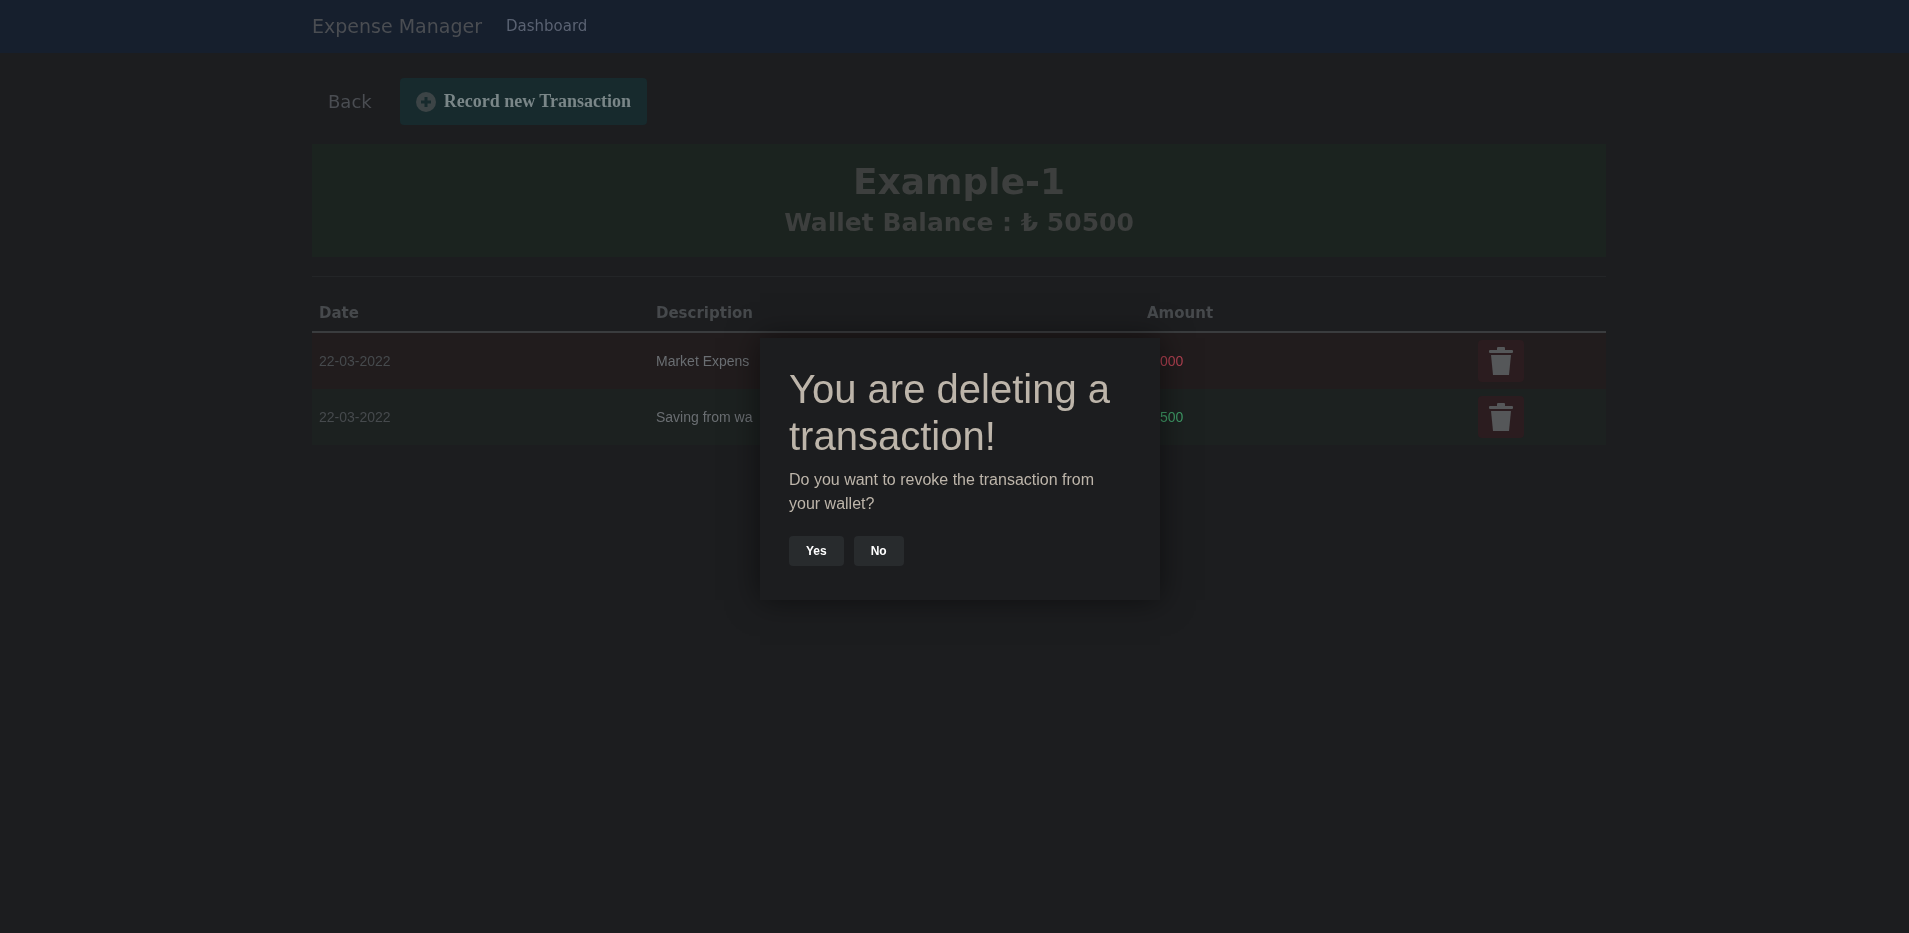 The height and width of the screenshot is (933, 1909). What do you see at coordinates (703, 360) in the screenshot?
I see `description-cell: Market Expens` at bounding box center [703, 360].